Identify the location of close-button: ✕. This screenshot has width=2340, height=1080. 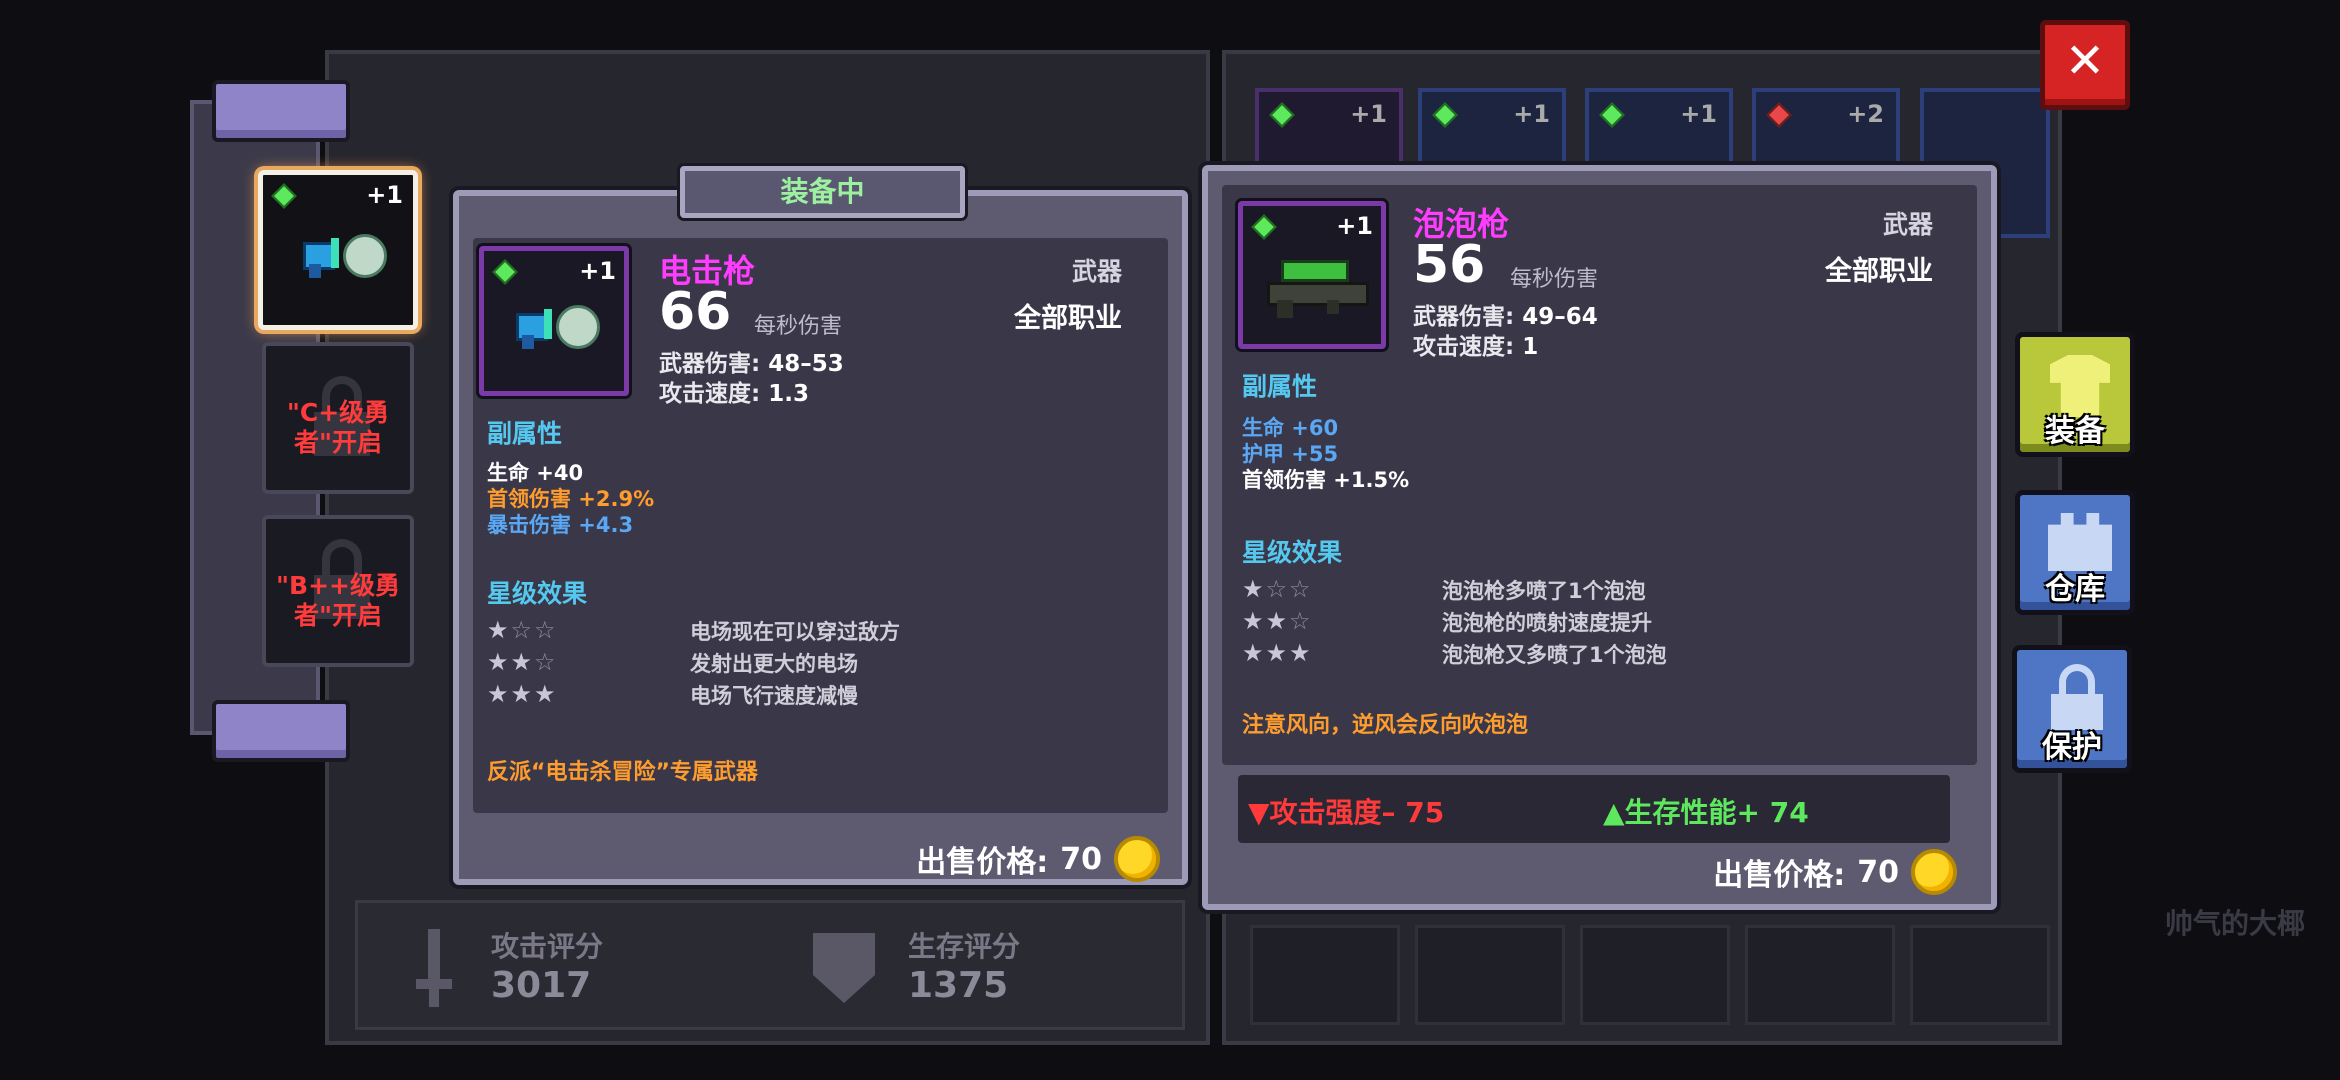
(2085, 65).